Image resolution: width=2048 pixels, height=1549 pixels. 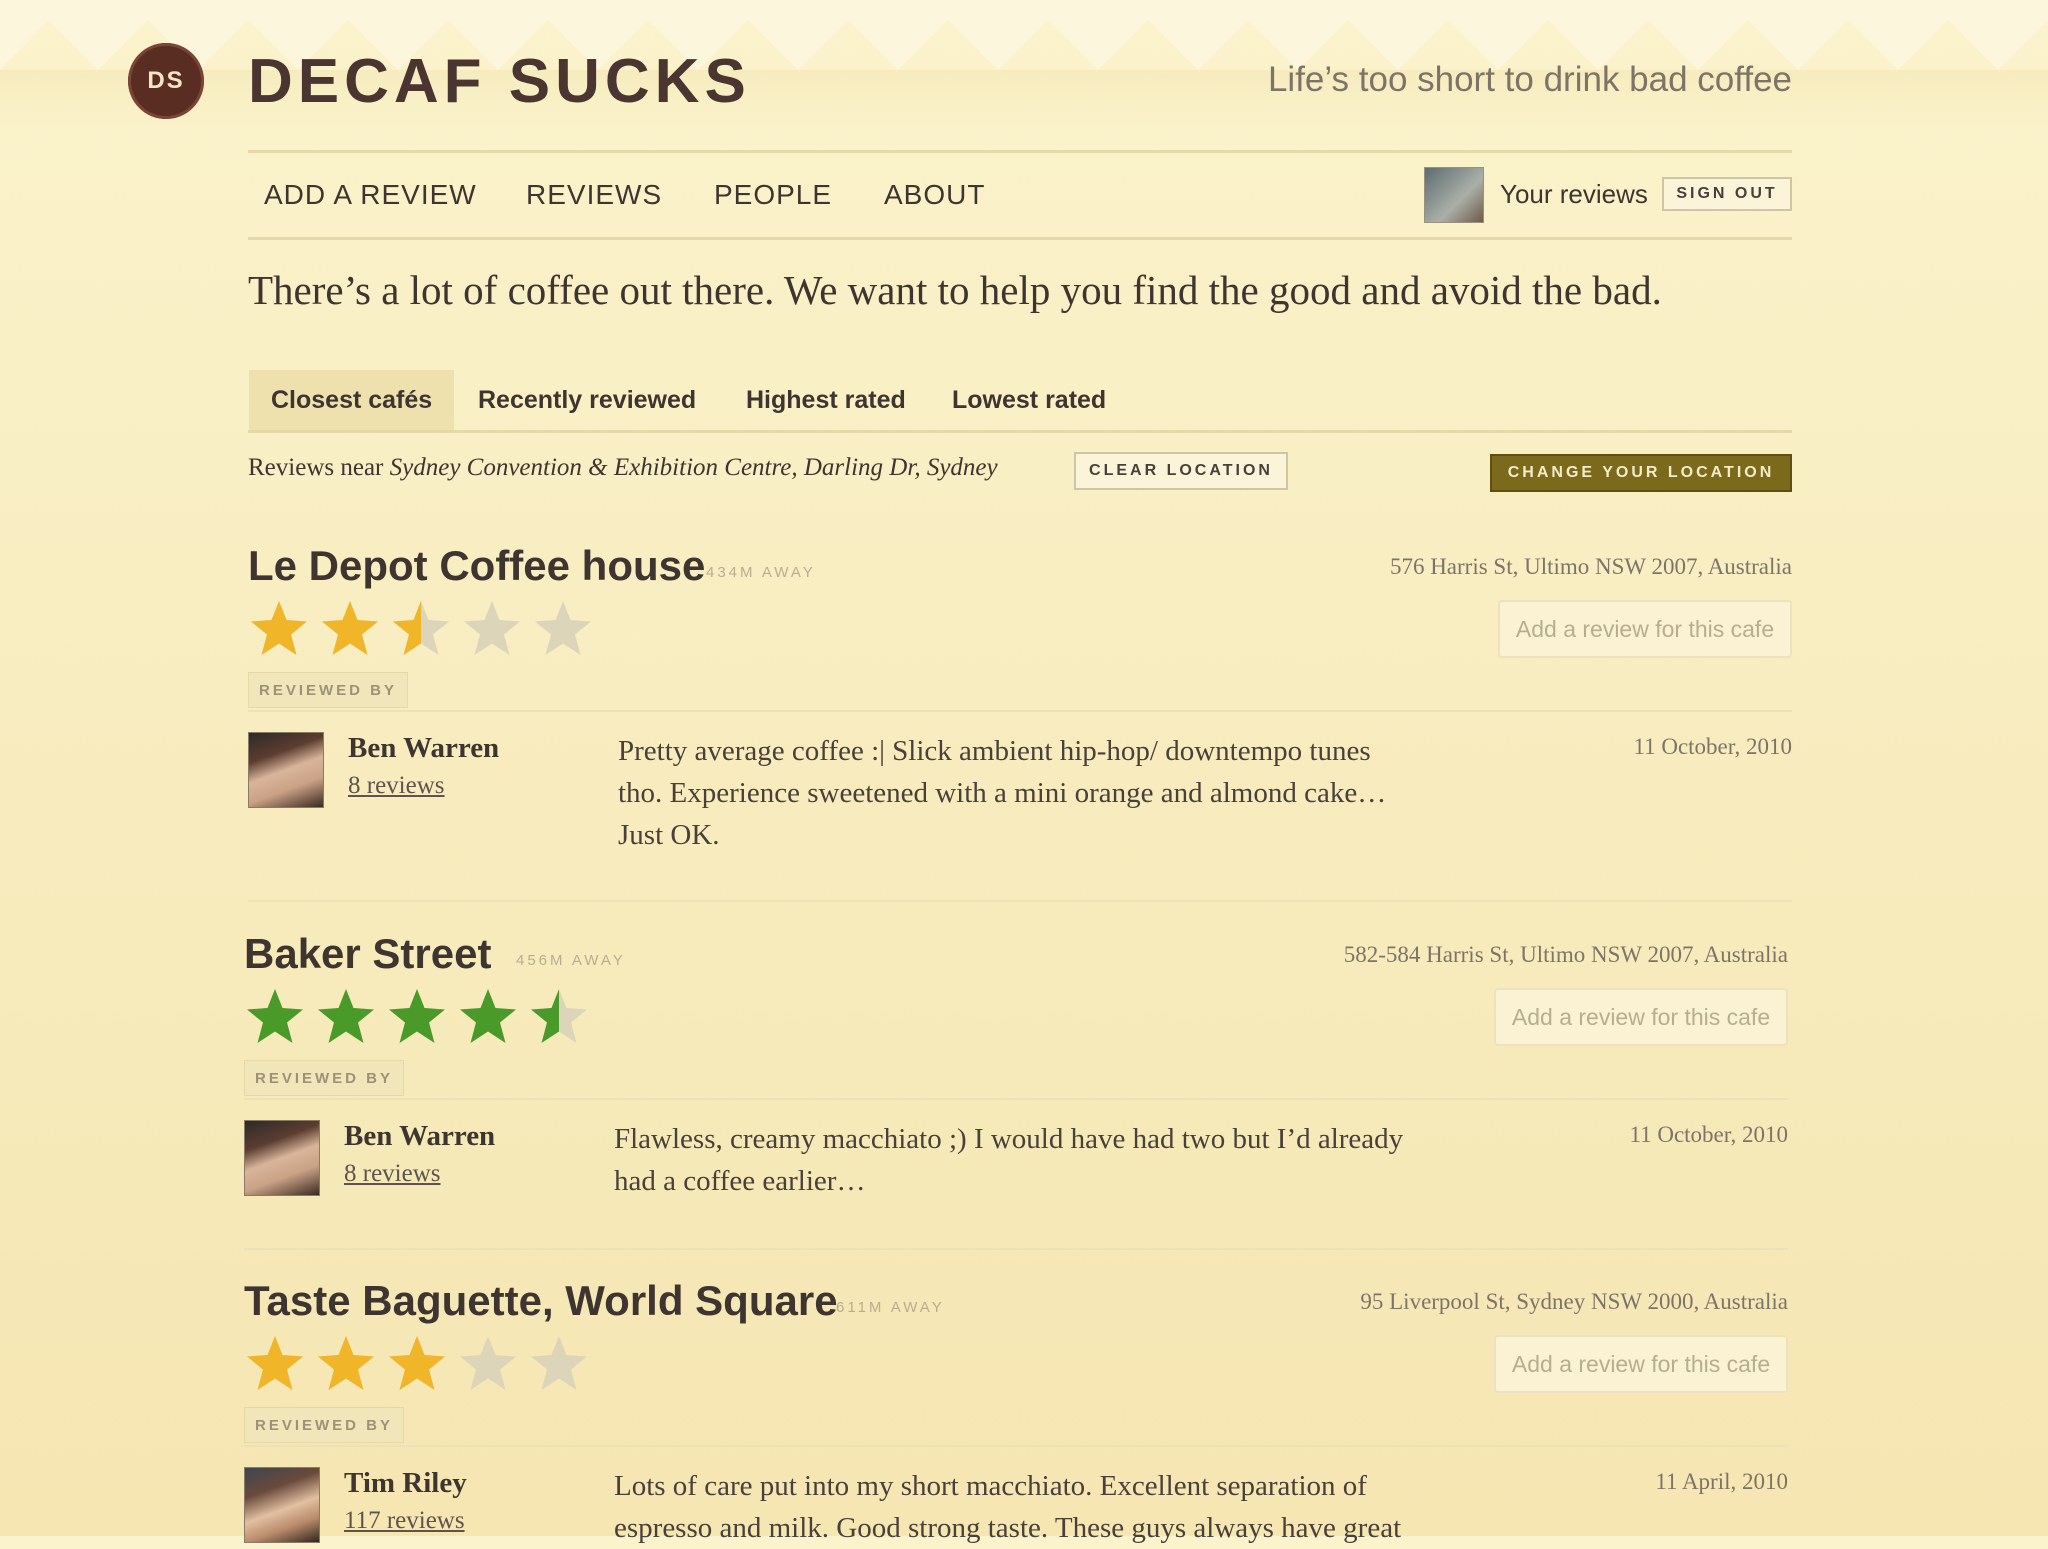 I want to click on reviewer-count-link: 117 reviews, so click(x=404, y=1521).